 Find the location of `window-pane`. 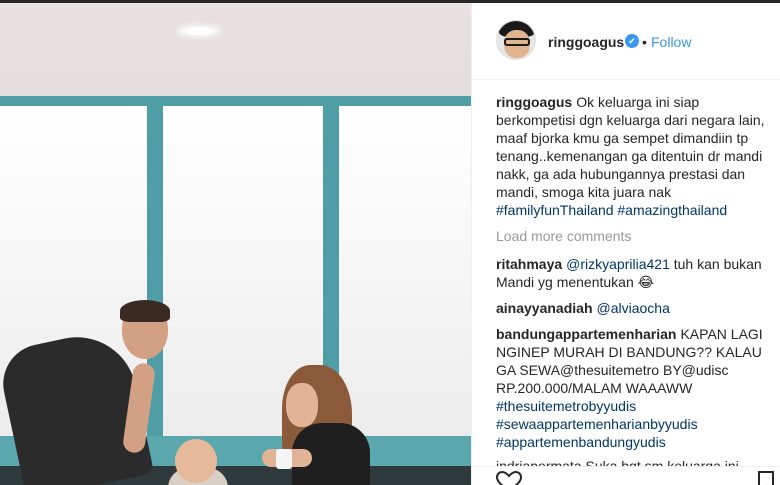

window-pane is located at coordinates (405, 271).